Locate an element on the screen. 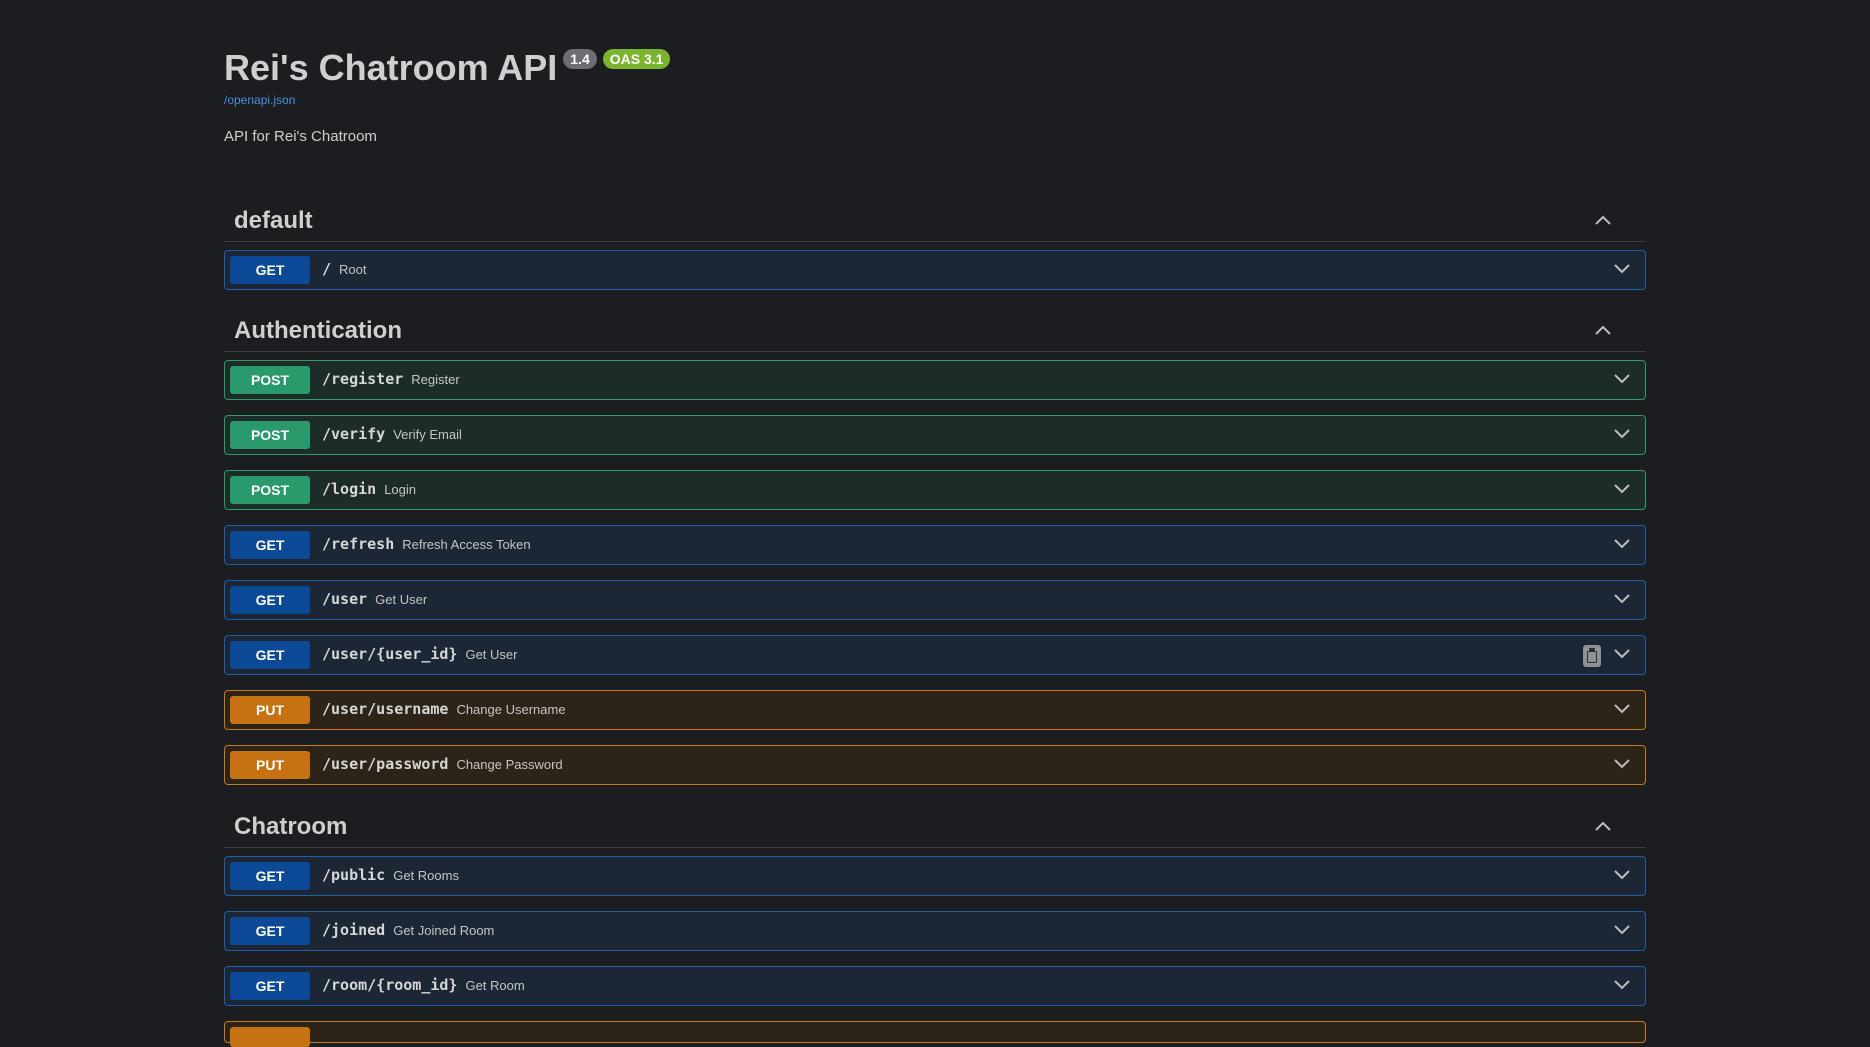  operation-path: /user/password Change Password is located at coordinates (442, 764).